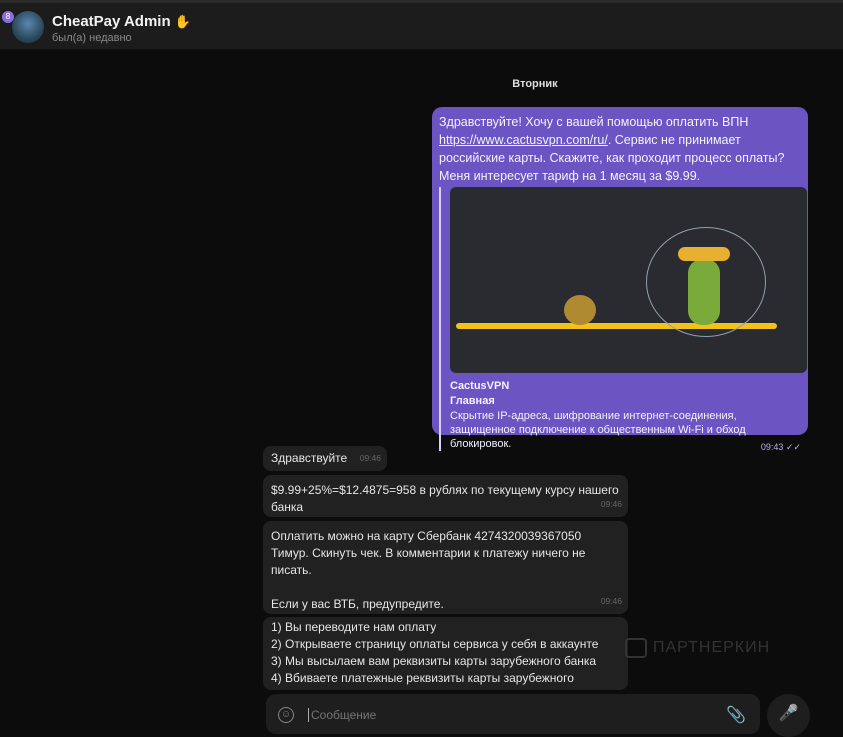 The height and width of the screenshot is (737, 843). I want to click on unread-badge: 8, so click(8, 17).